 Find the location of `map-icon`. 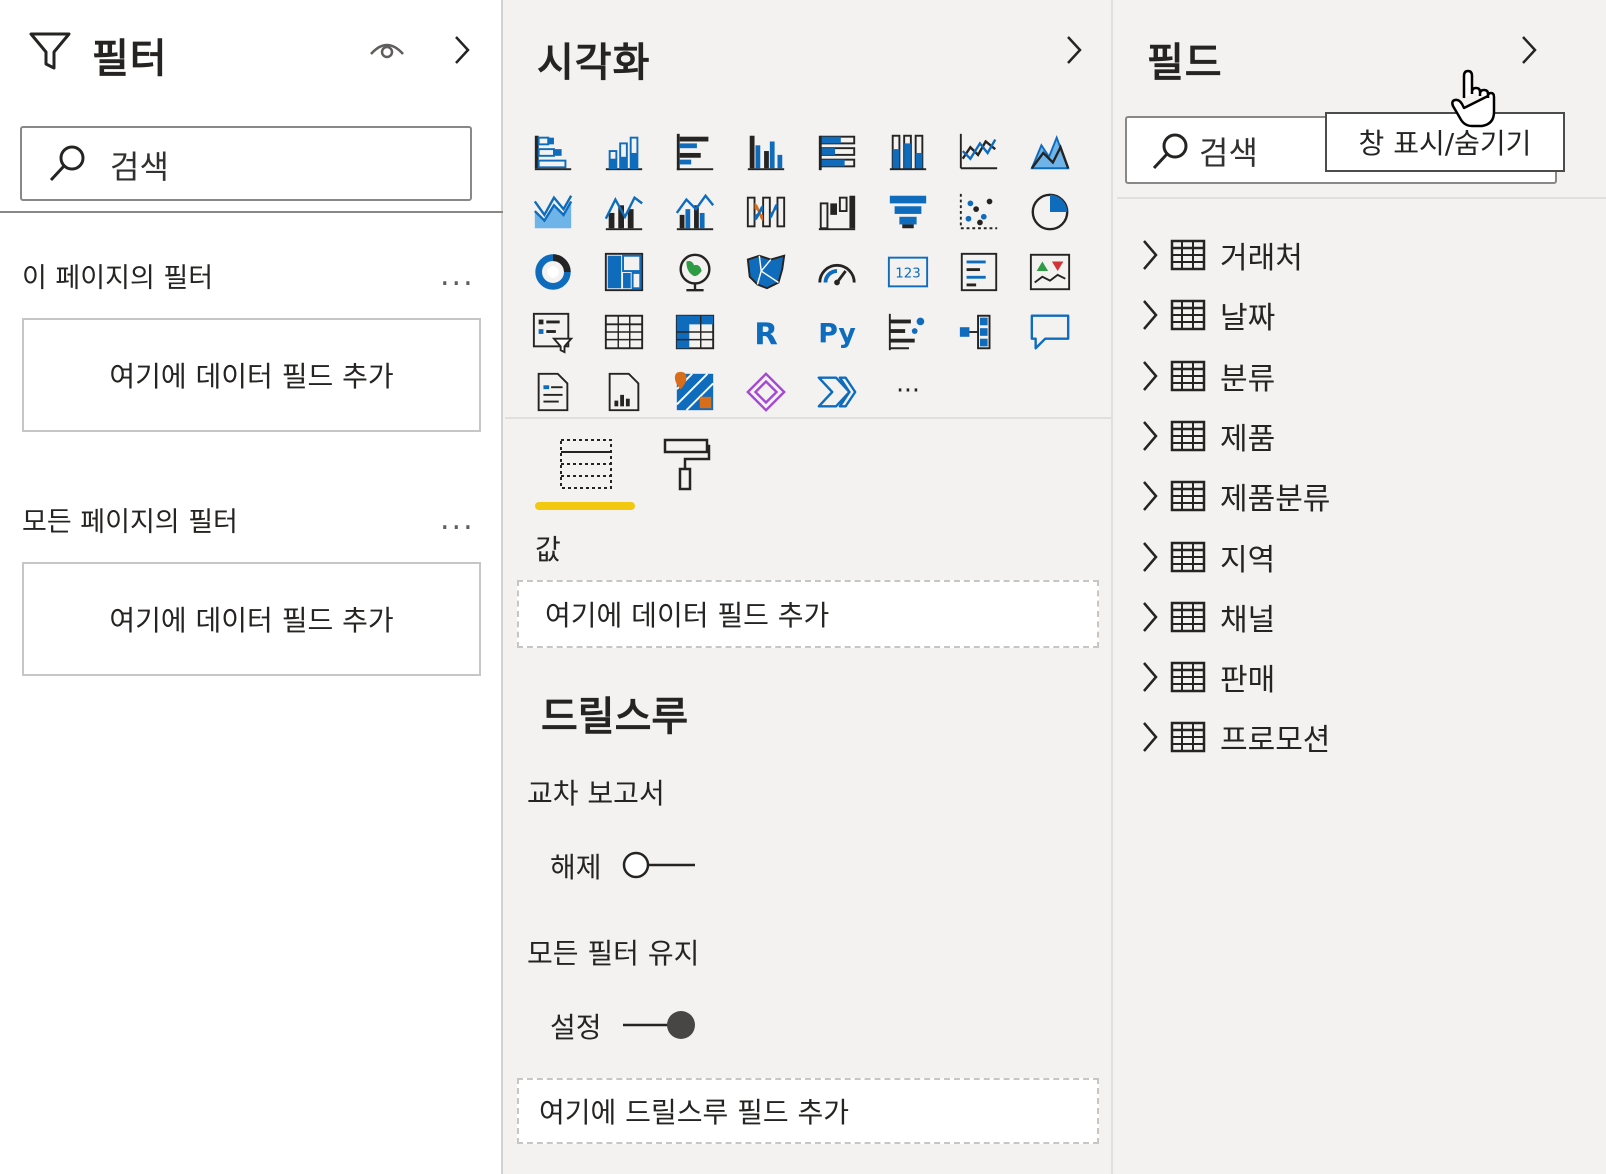

map-icon is located at coordinates (694, 272).